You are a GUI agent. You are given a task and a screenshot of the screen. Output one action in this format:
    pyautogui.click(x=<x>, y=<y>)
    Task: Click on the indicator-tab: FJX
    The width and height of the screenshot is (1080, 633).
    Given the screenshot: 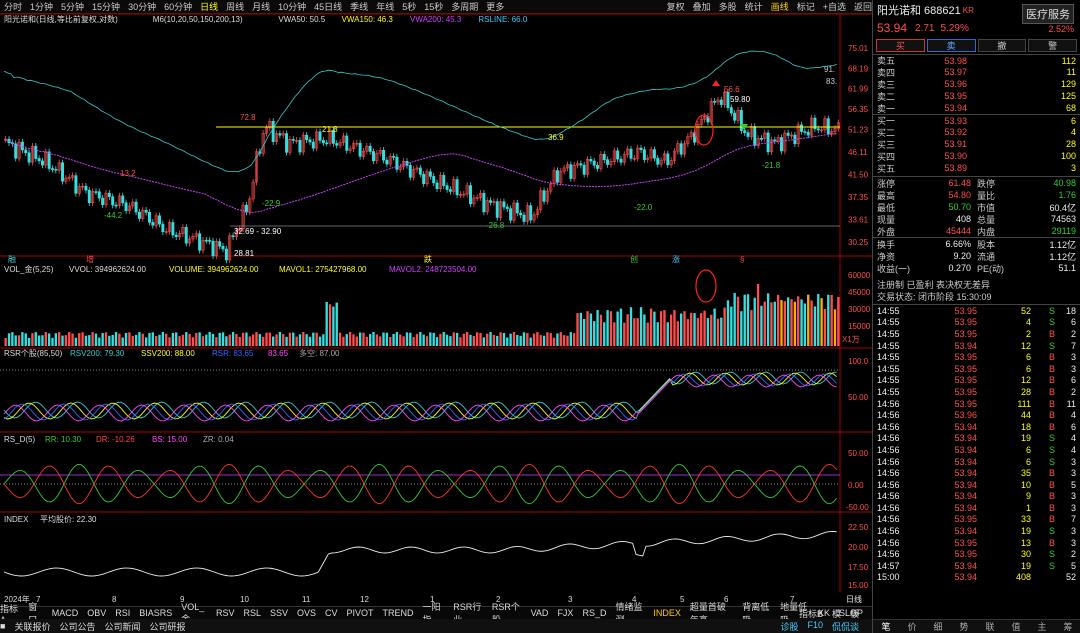 What is the action you would take?
    pyautogui.click(x=565, y=613)
    